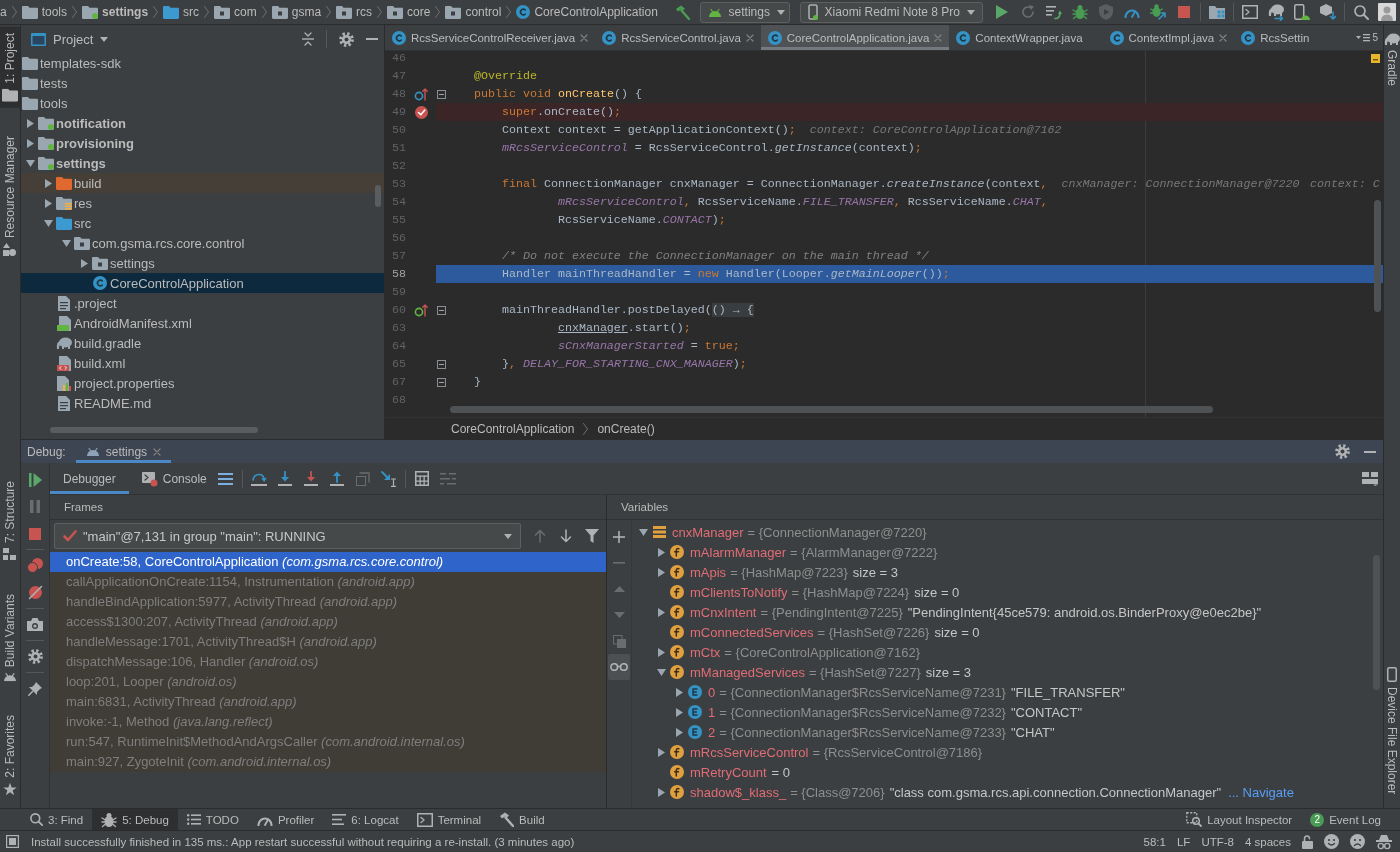 The image size is (1400, 852). I want to click on variable-item: mCtx = {CoreControlApplication@7162}, so click(1007, 652).